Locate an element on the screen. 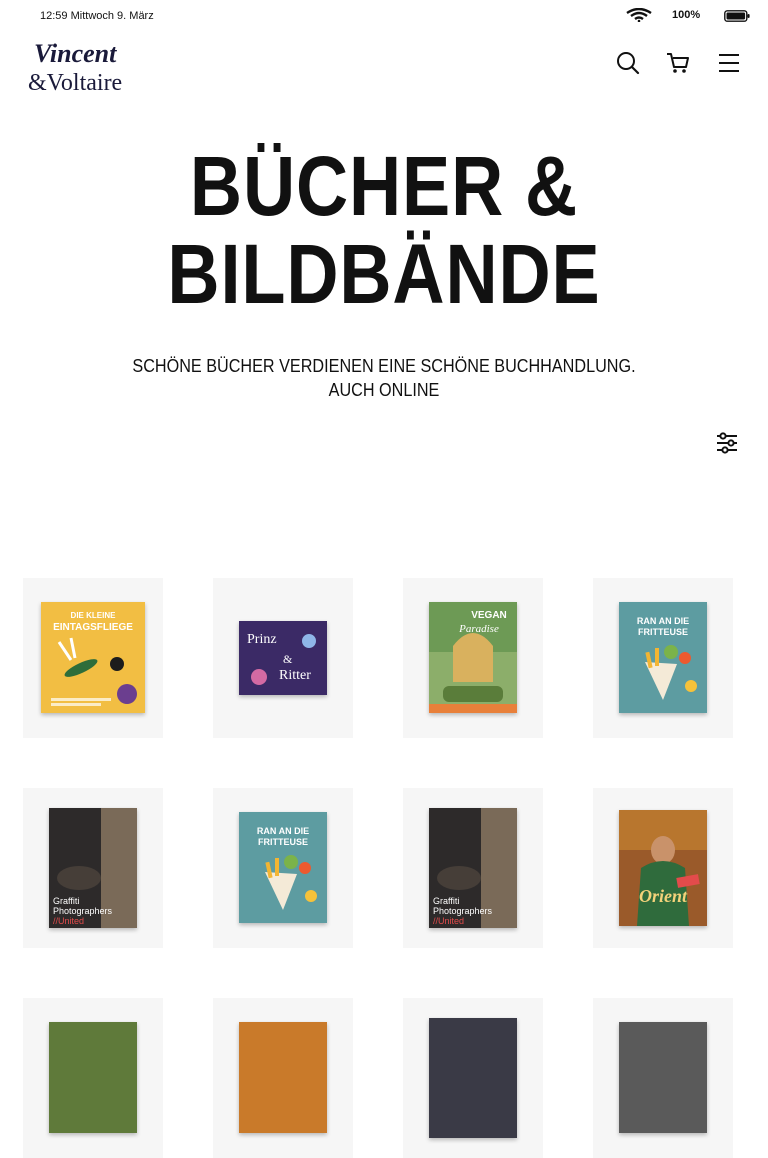 This screenshot has height=1158, width=768. product-card: DIE KLEINE EINTAGSFLIEGE is located at coordinates (93, 658).